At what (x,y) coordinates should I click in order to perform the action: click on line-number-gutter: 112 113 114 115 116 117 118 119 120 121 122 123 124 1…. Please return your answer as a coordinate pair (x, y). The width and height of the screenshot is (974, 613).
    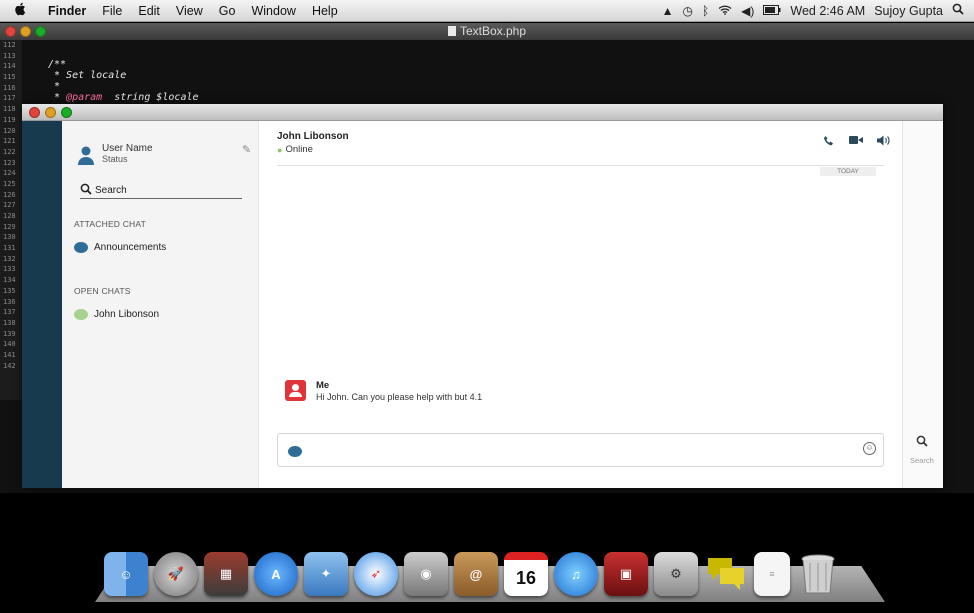
    Looking at the image, I should click on (11, 220).